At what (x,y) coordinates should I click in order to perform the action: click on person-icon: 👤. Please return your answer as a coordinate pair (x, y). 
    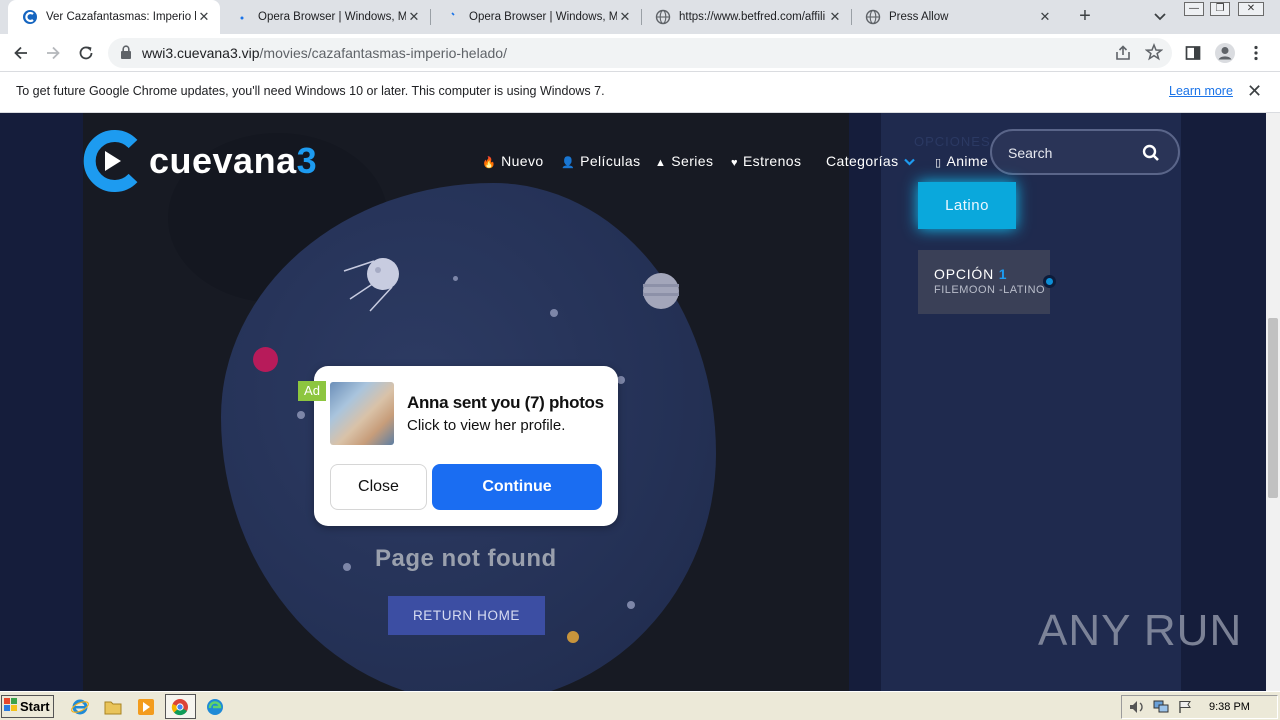
    Looking at the image, I should click on (568, 163).